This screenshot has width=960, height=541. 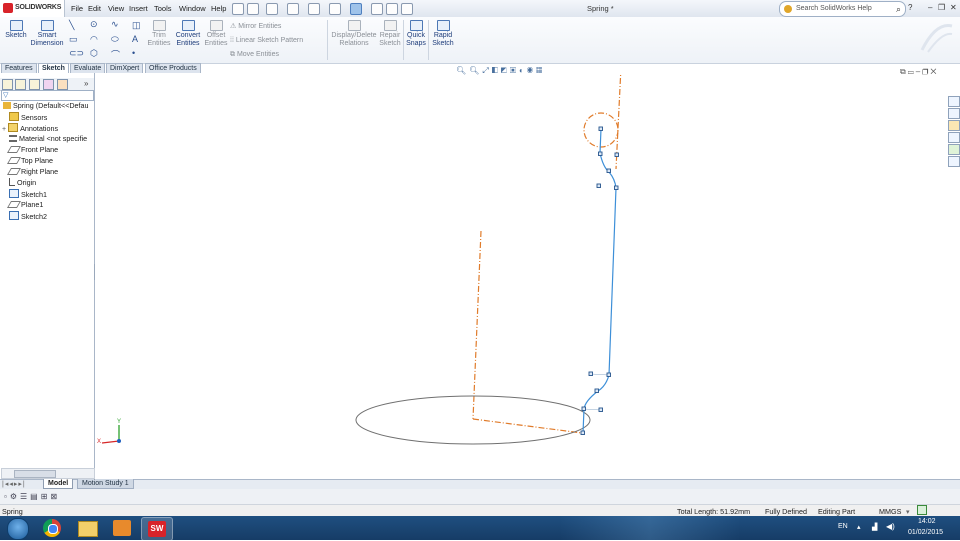 What do you see at coordinates (890, 511) in the screenshot?
I see `units-selector: MMGS` at bounding box center [890, 511].